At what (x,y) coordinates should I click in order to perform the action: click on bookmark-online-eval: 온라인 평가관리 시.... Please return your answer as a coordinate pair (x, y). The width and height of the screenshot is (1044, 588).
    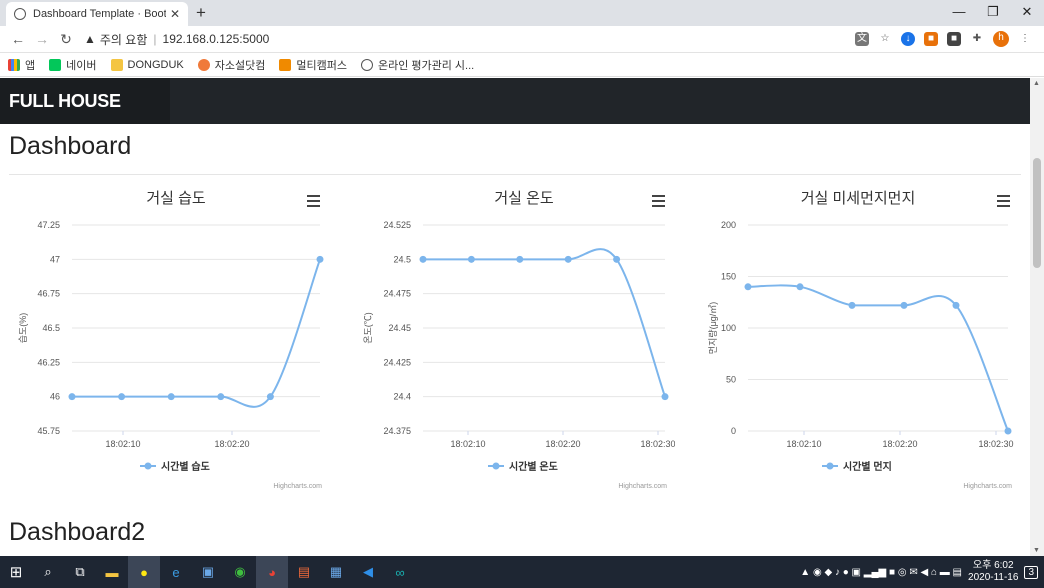
    Looking at the image, I should click on (417, 65).